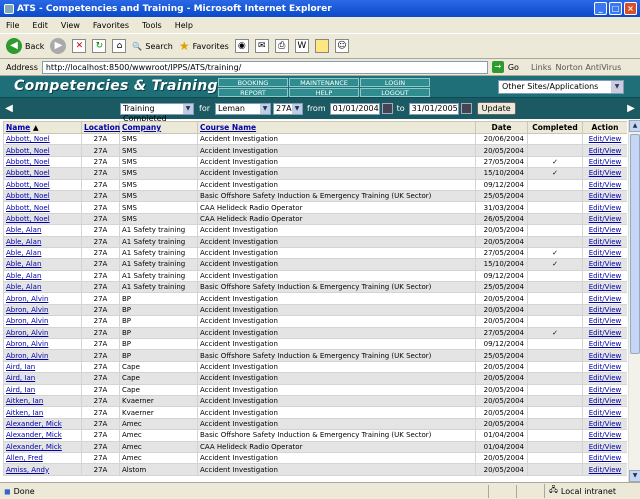  Describe the element at coordinates (152, 46) in the screenshot. I see `search-button: 🔍 Search` at that location.